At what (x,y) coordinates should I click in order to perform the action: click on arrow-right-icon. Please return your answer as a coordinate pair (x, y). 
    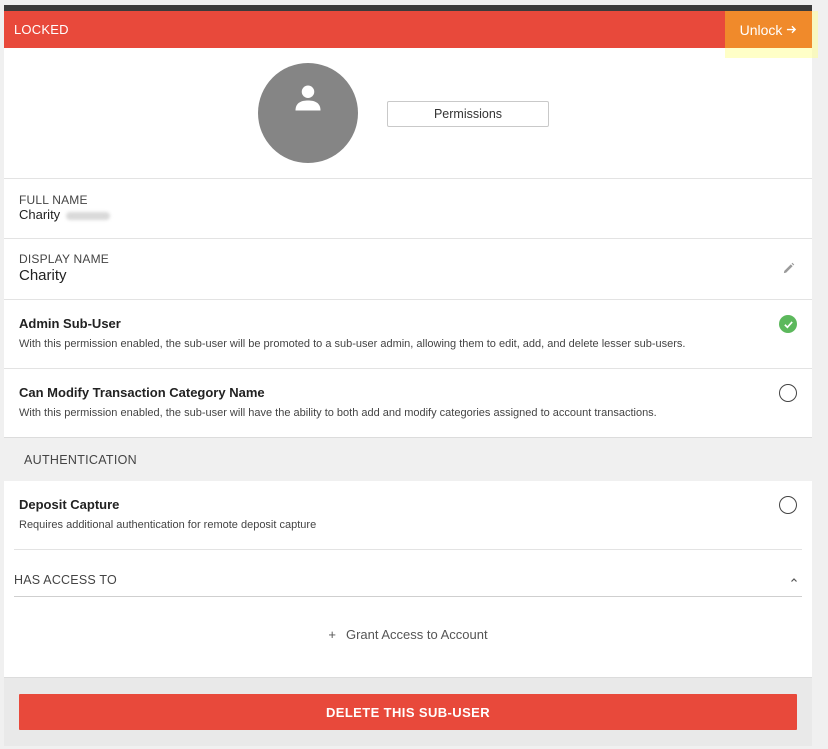
    Looking at the image, I should click on (792, 29).